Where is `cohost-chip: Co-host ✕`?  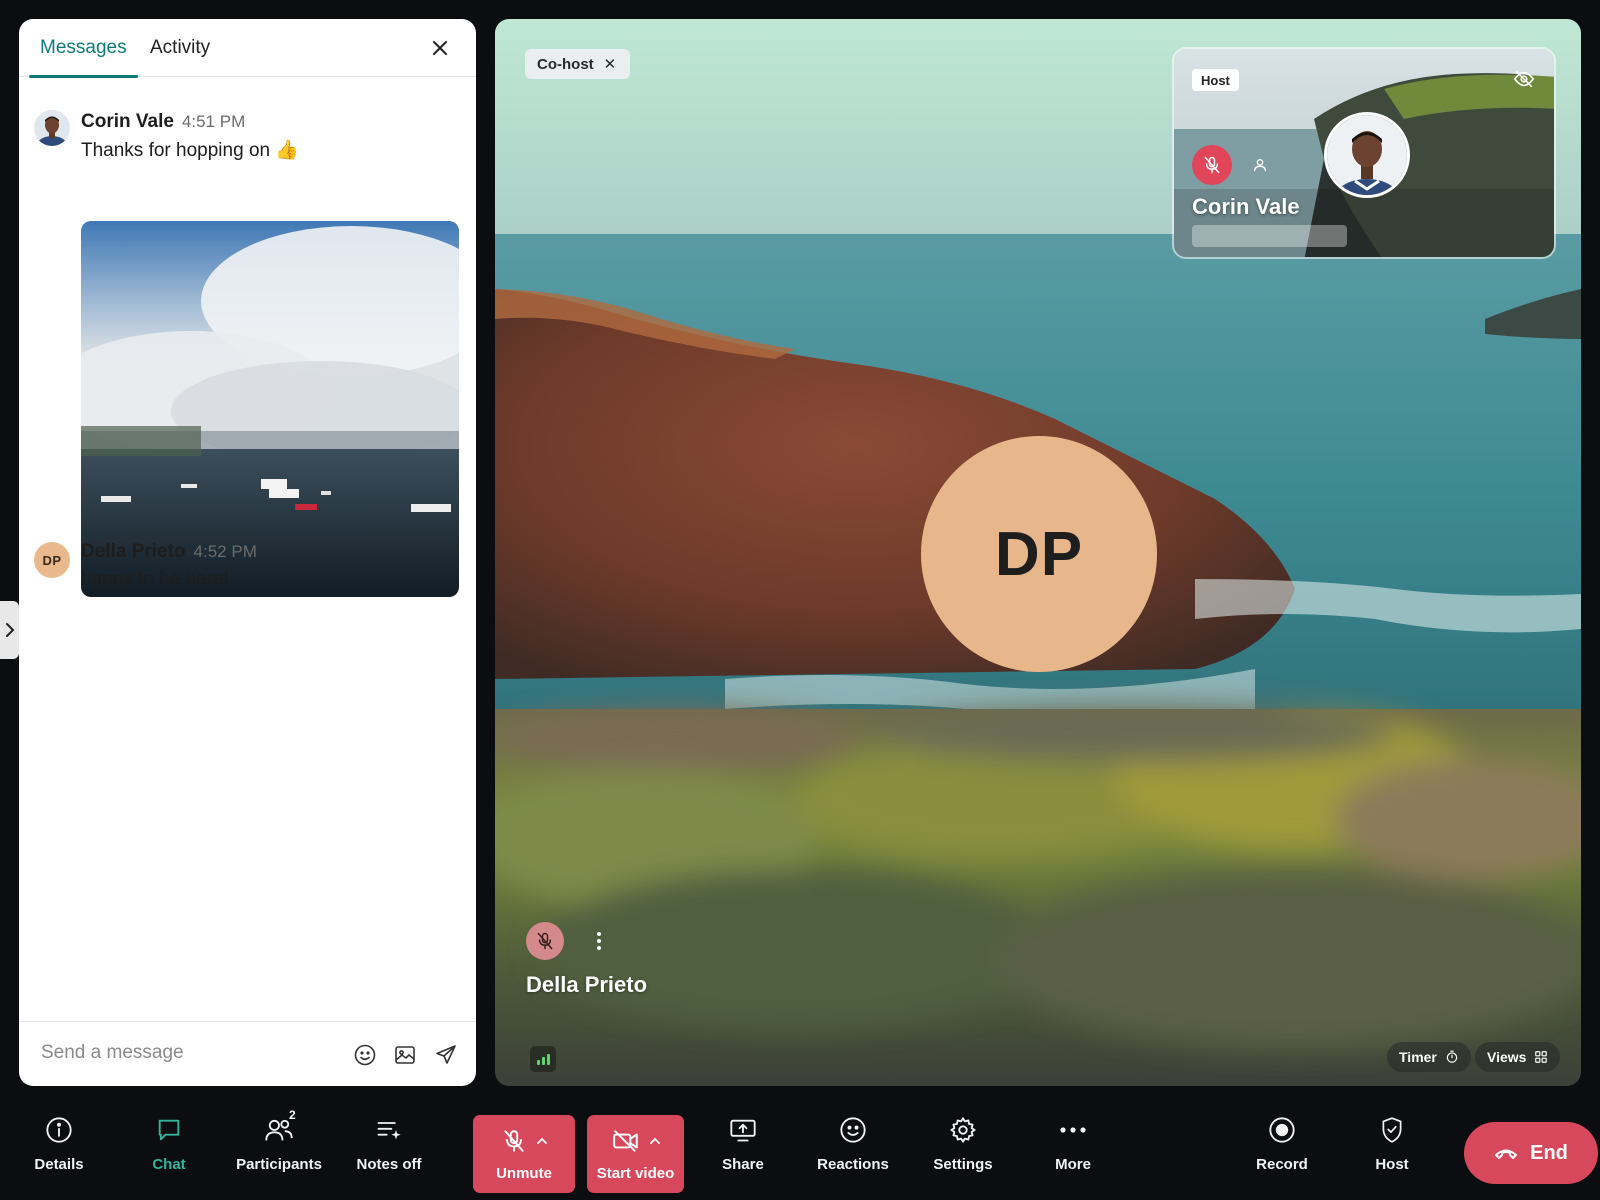
cohost-chip: Co-host ✕ is located at coordinates (578, 64).